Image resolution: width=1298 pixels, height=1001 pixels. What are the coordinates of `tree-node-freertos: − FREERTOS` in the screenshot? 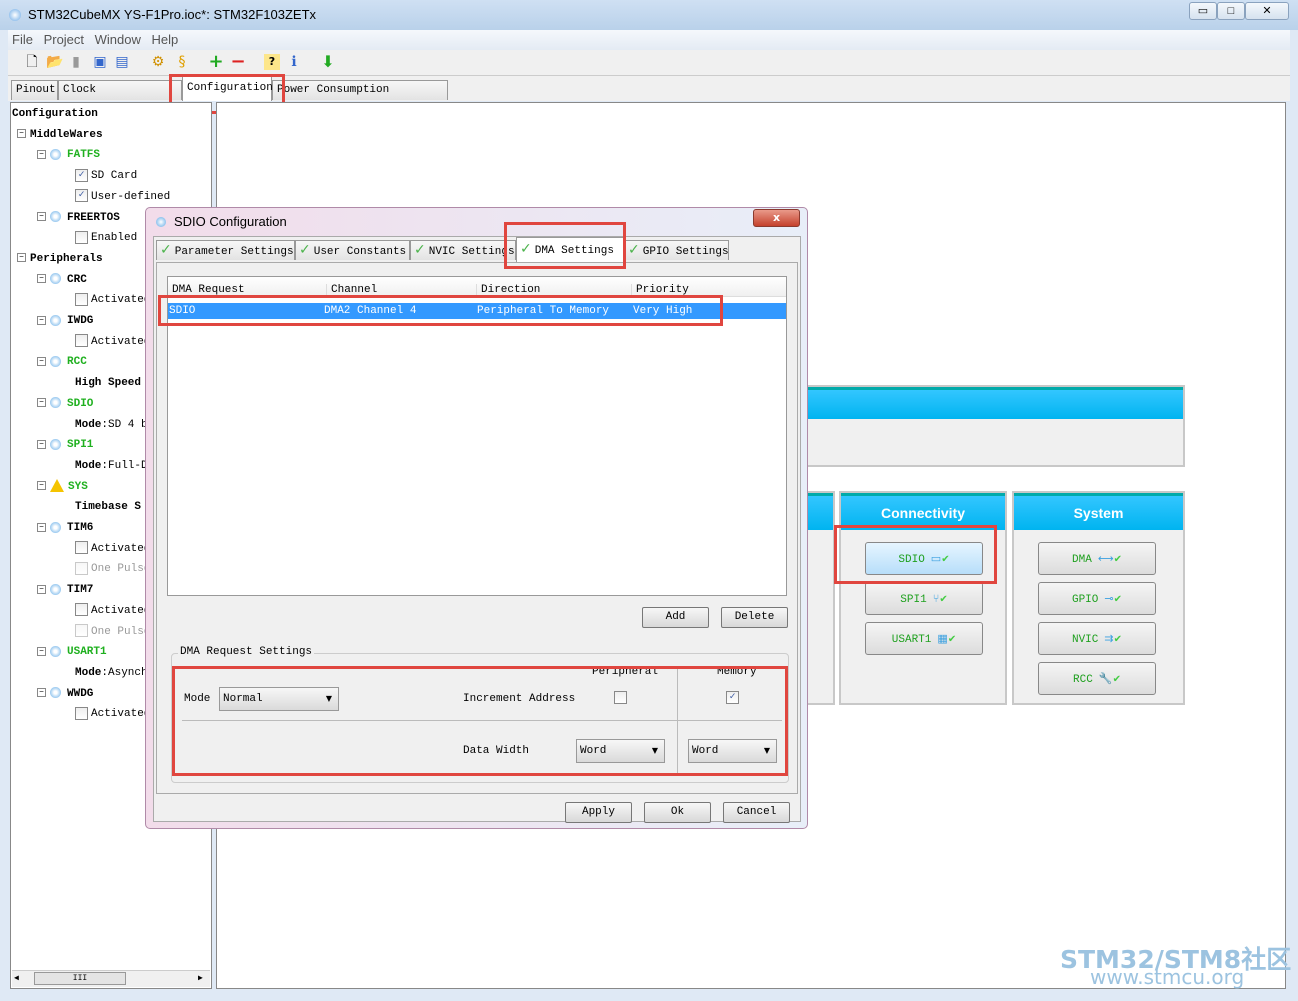 It's located at (78, 218).